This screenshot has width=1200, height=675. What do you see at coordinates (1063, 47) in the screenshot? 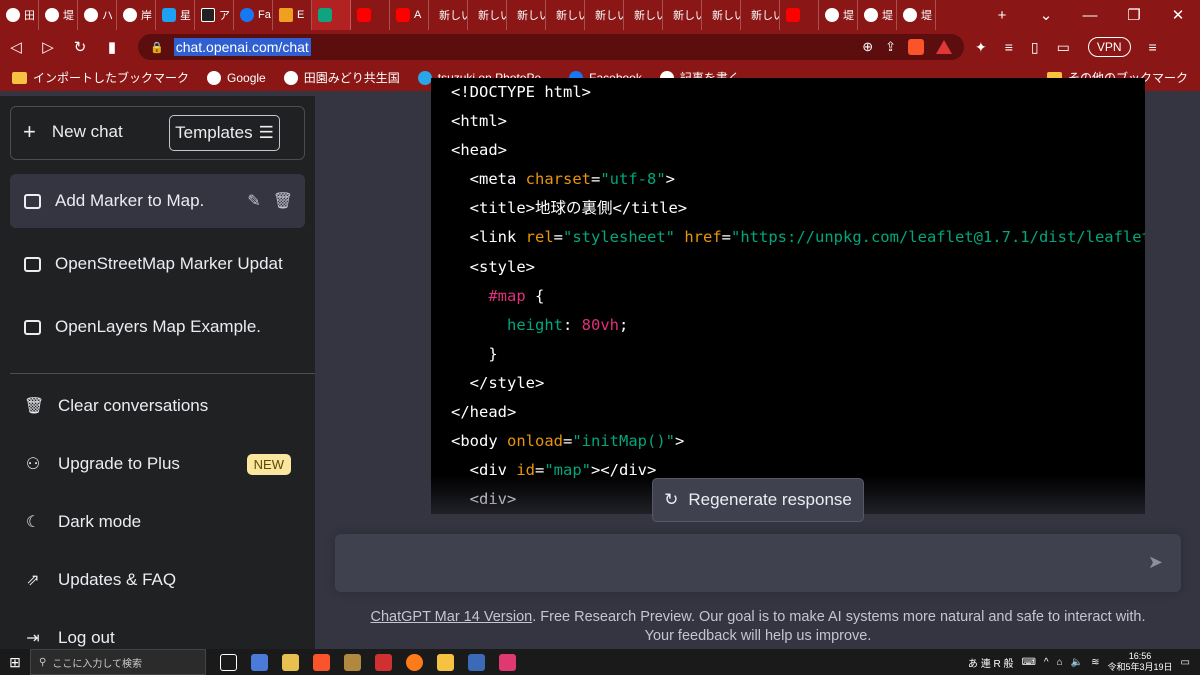
I see `wallet-icon: ▭` at bounding box center [1063, 47].